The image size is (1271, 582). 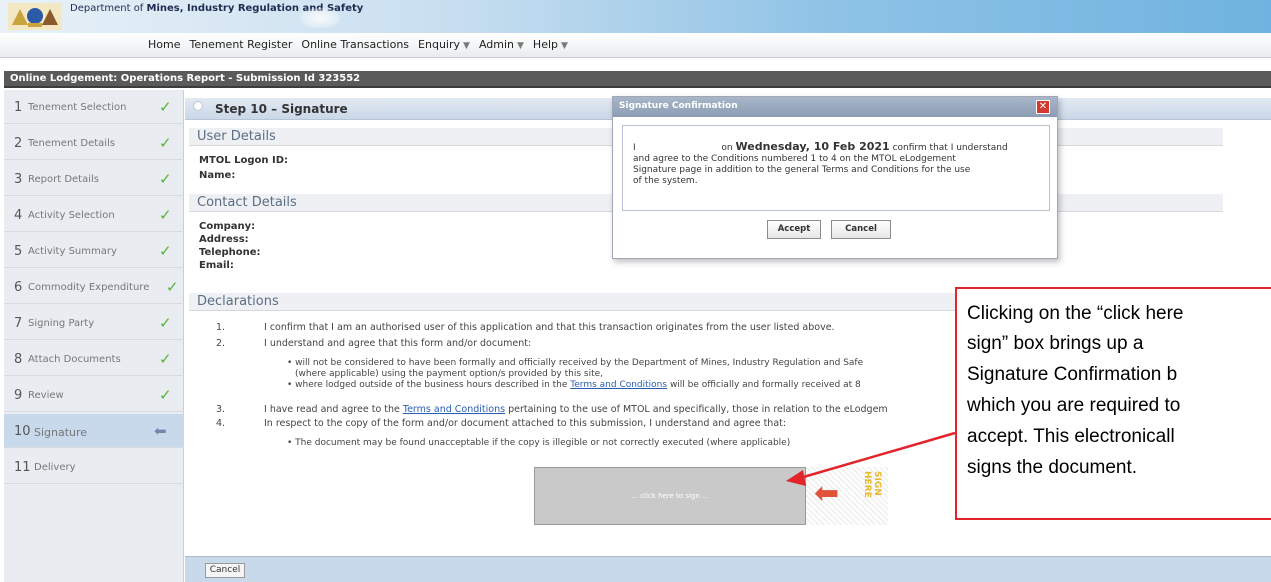 I want to click on step-report-details: 3 Report Details ✓, so click(x=94, y=179).